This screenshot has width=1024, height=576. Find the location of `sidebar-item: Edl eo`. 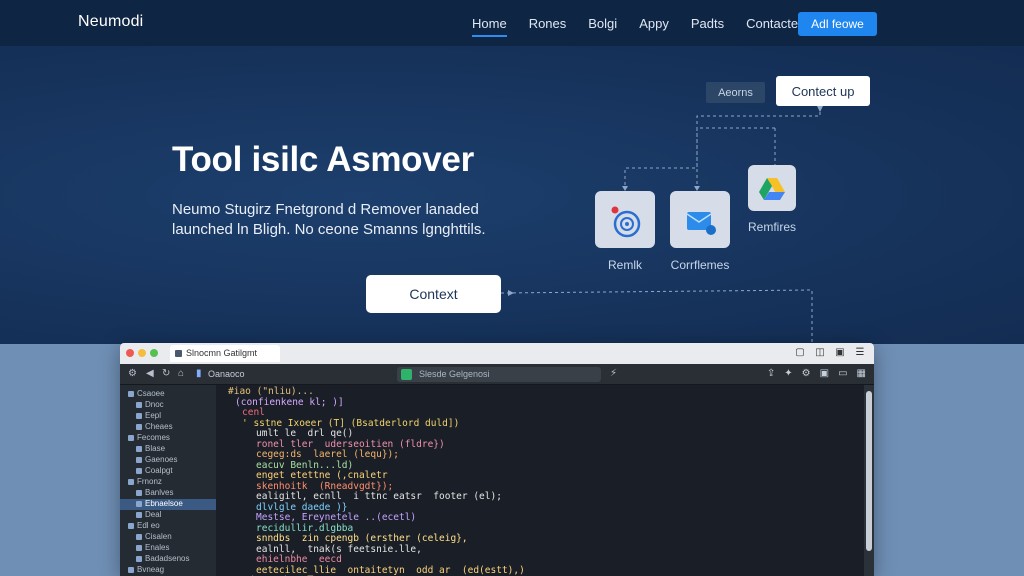

sidebar-item: Edl eo is located at coordinates (168, 526).